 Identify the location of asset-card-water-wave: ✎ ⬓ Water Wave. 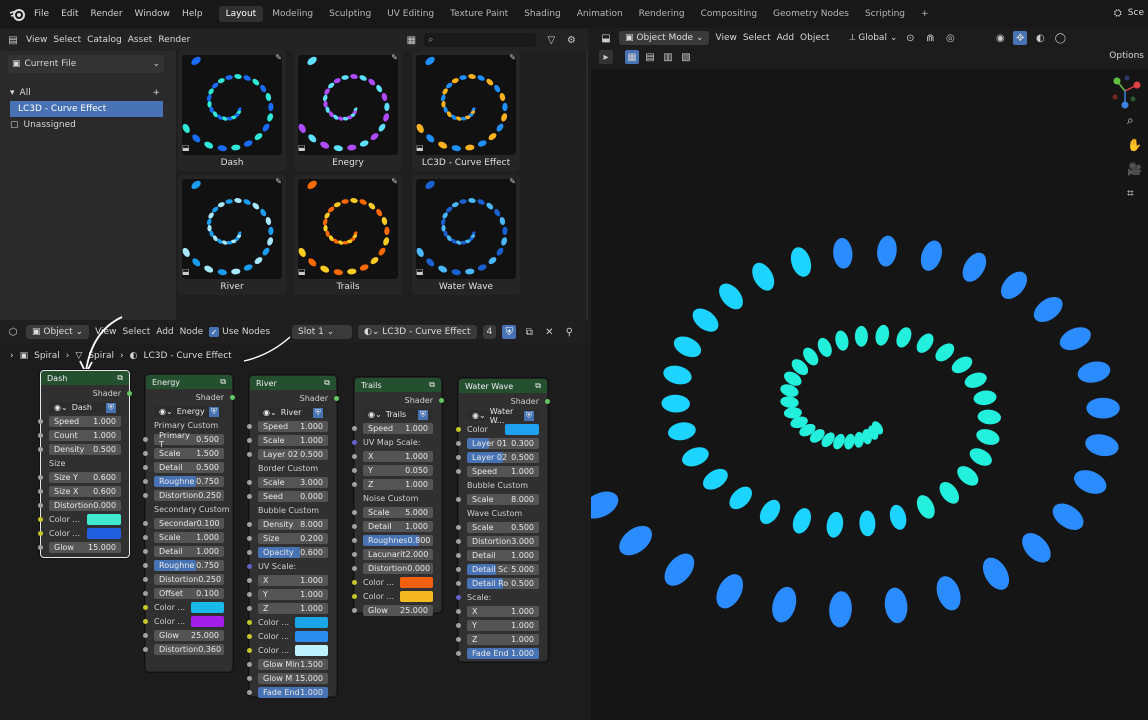
(466, 235).